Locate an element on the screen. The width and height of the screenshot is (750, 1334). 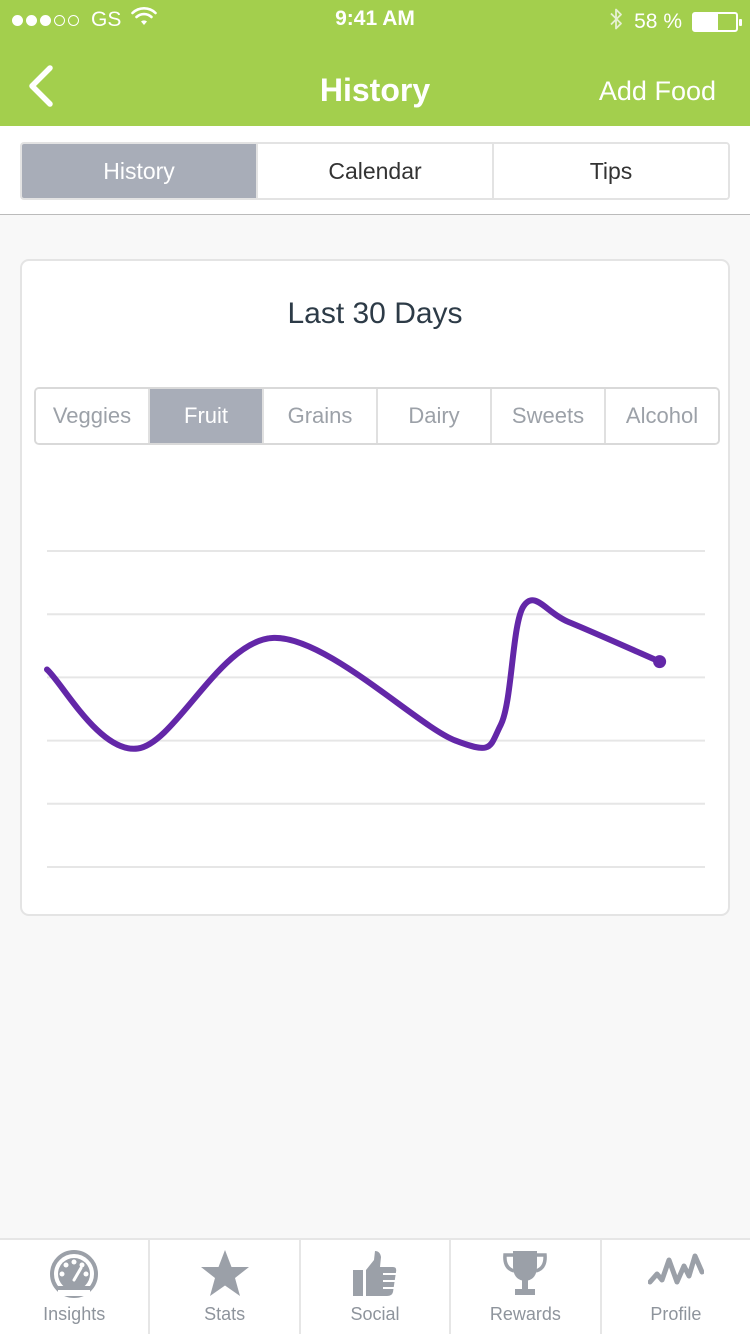
tab-label: Stats is located at coordinates (225, 1314).